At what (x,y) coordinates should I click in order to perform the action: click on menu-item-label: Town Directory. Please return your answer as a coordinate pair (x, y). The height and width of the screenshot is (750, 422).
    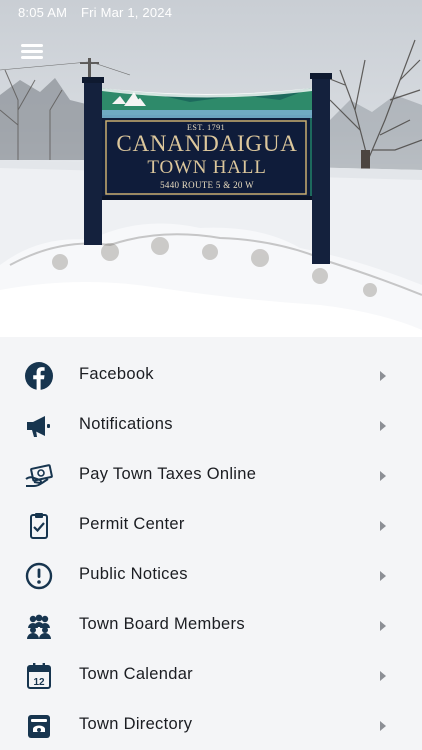
    Looking at the image, I should click on (136, 724).